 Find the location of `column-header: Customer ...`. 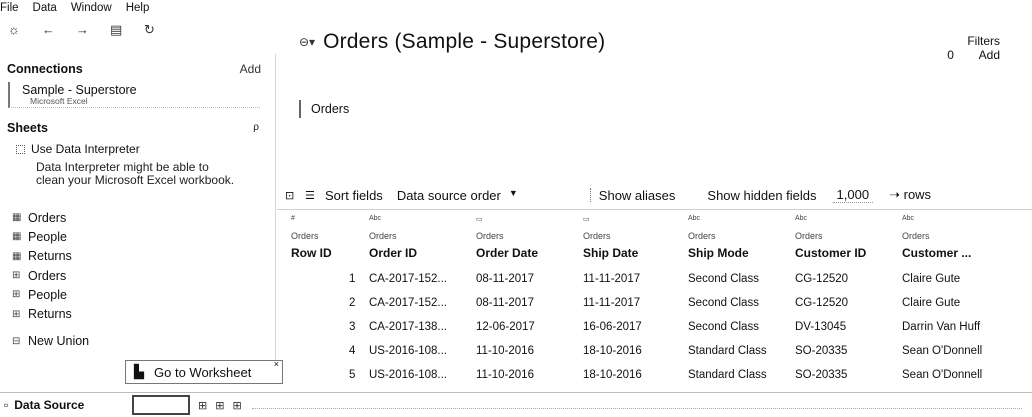

column-header: Customer ... is located at coordinates (937, 253).